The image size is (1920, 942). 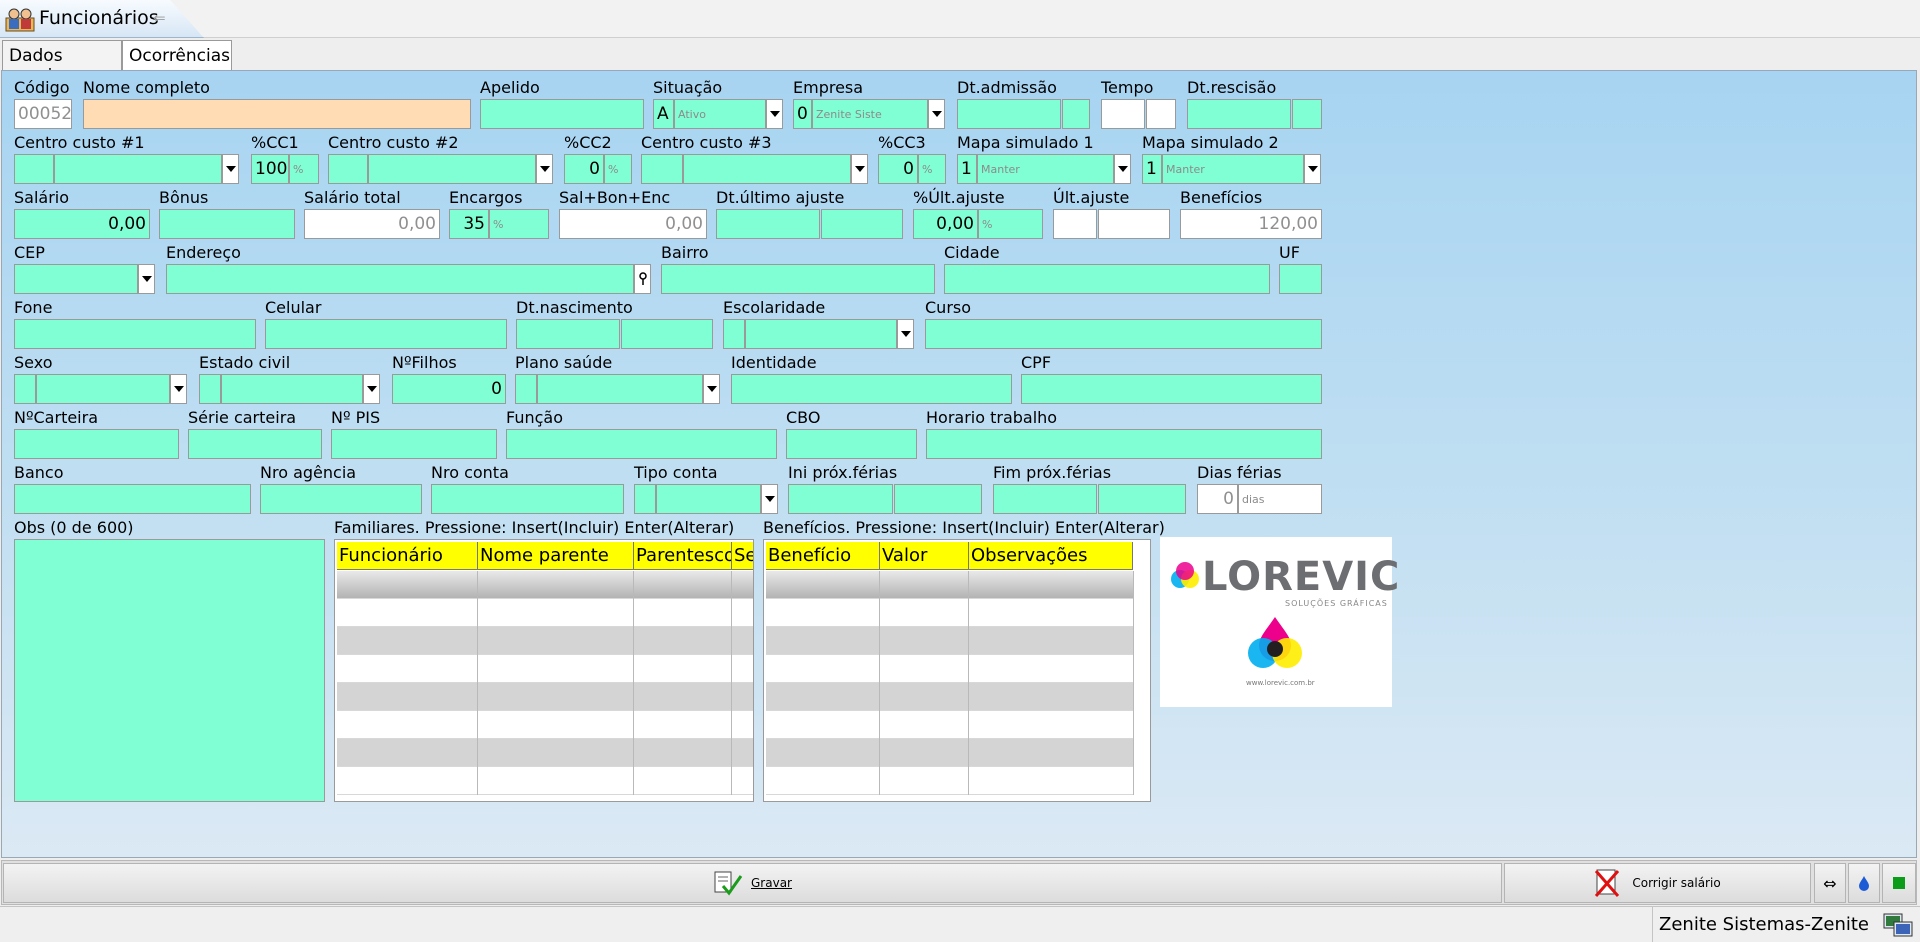 What do you see at coordinates (103, 389) in the screenshot?
I see `sexo-text` at bounding box center [103, 389].